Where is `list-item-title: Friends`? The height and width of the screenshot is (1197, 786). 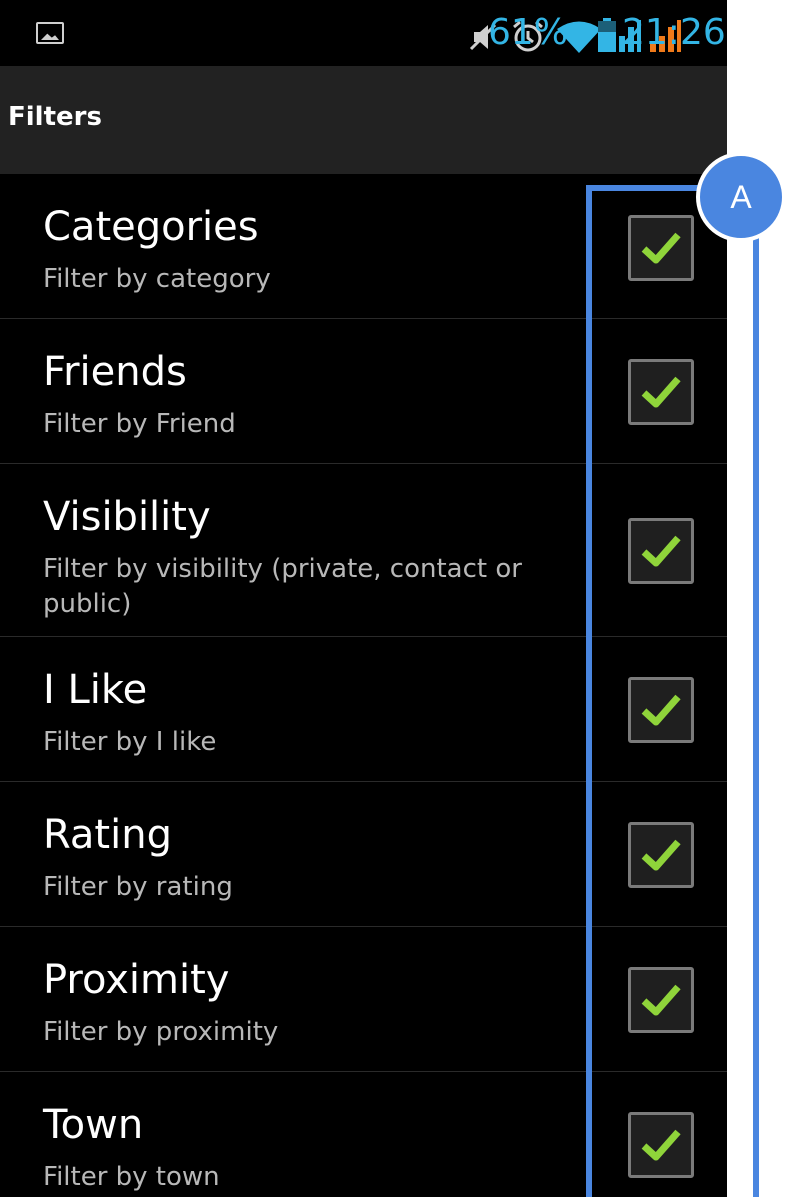 list-item-title: Friends is located at coordinates (115, 372).